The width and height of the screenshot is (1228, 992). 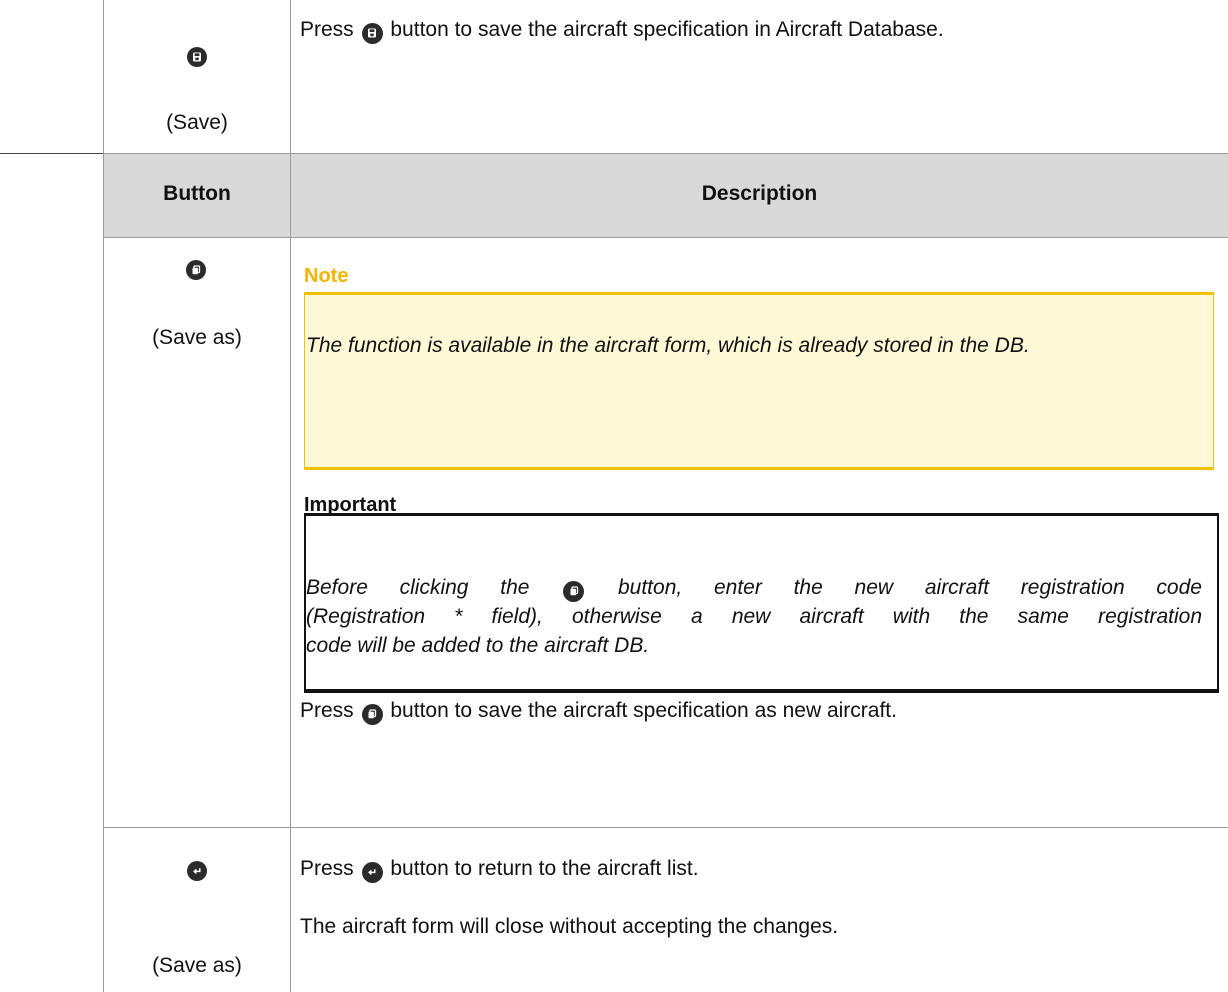 I want to click on section-rule, so click(x=52, y=153).